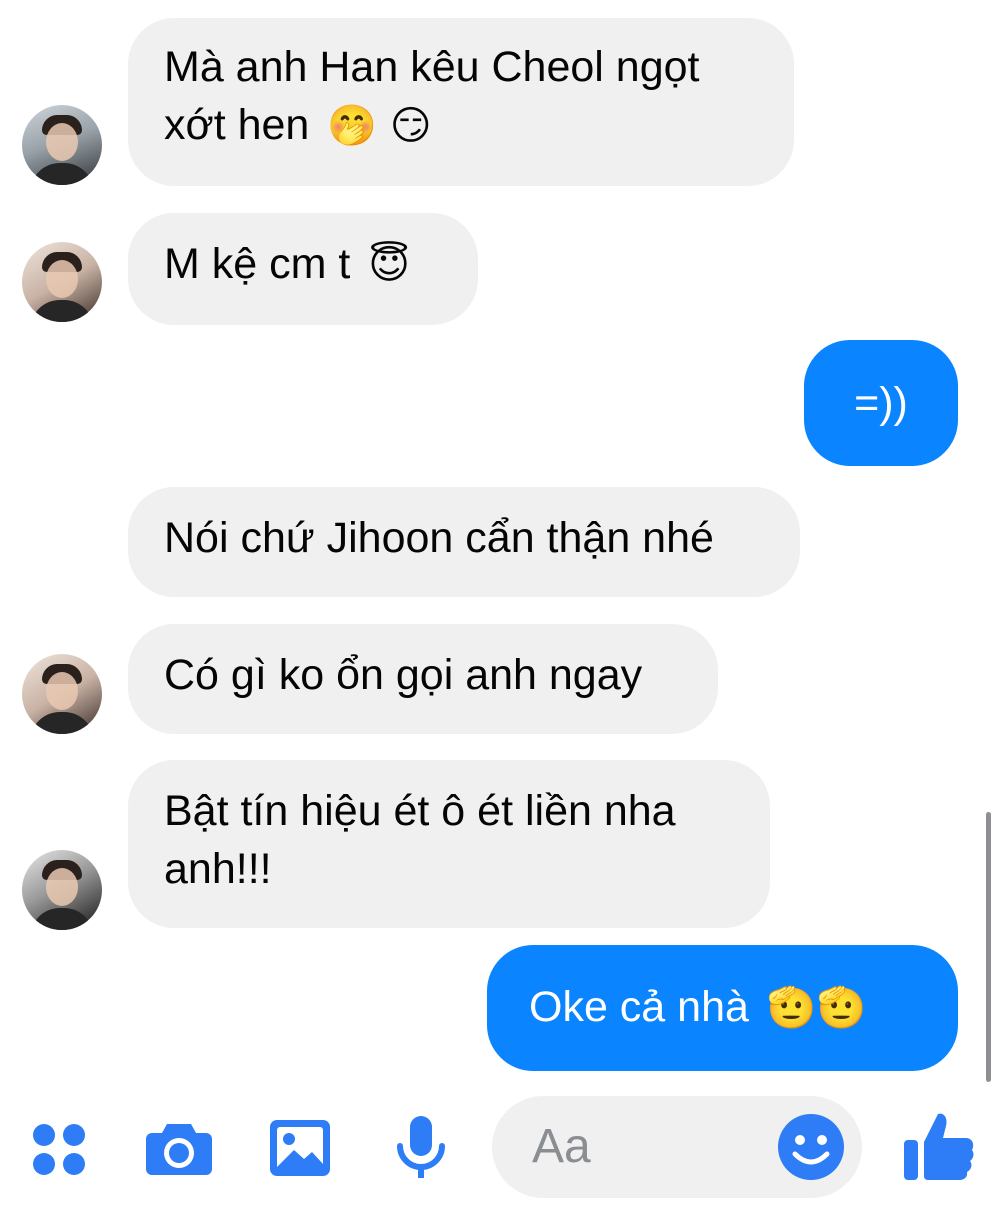  I want to click on message-bubble-incoming: Nói chứ Jihoon cẩn thận nhé, so click(464, 542).